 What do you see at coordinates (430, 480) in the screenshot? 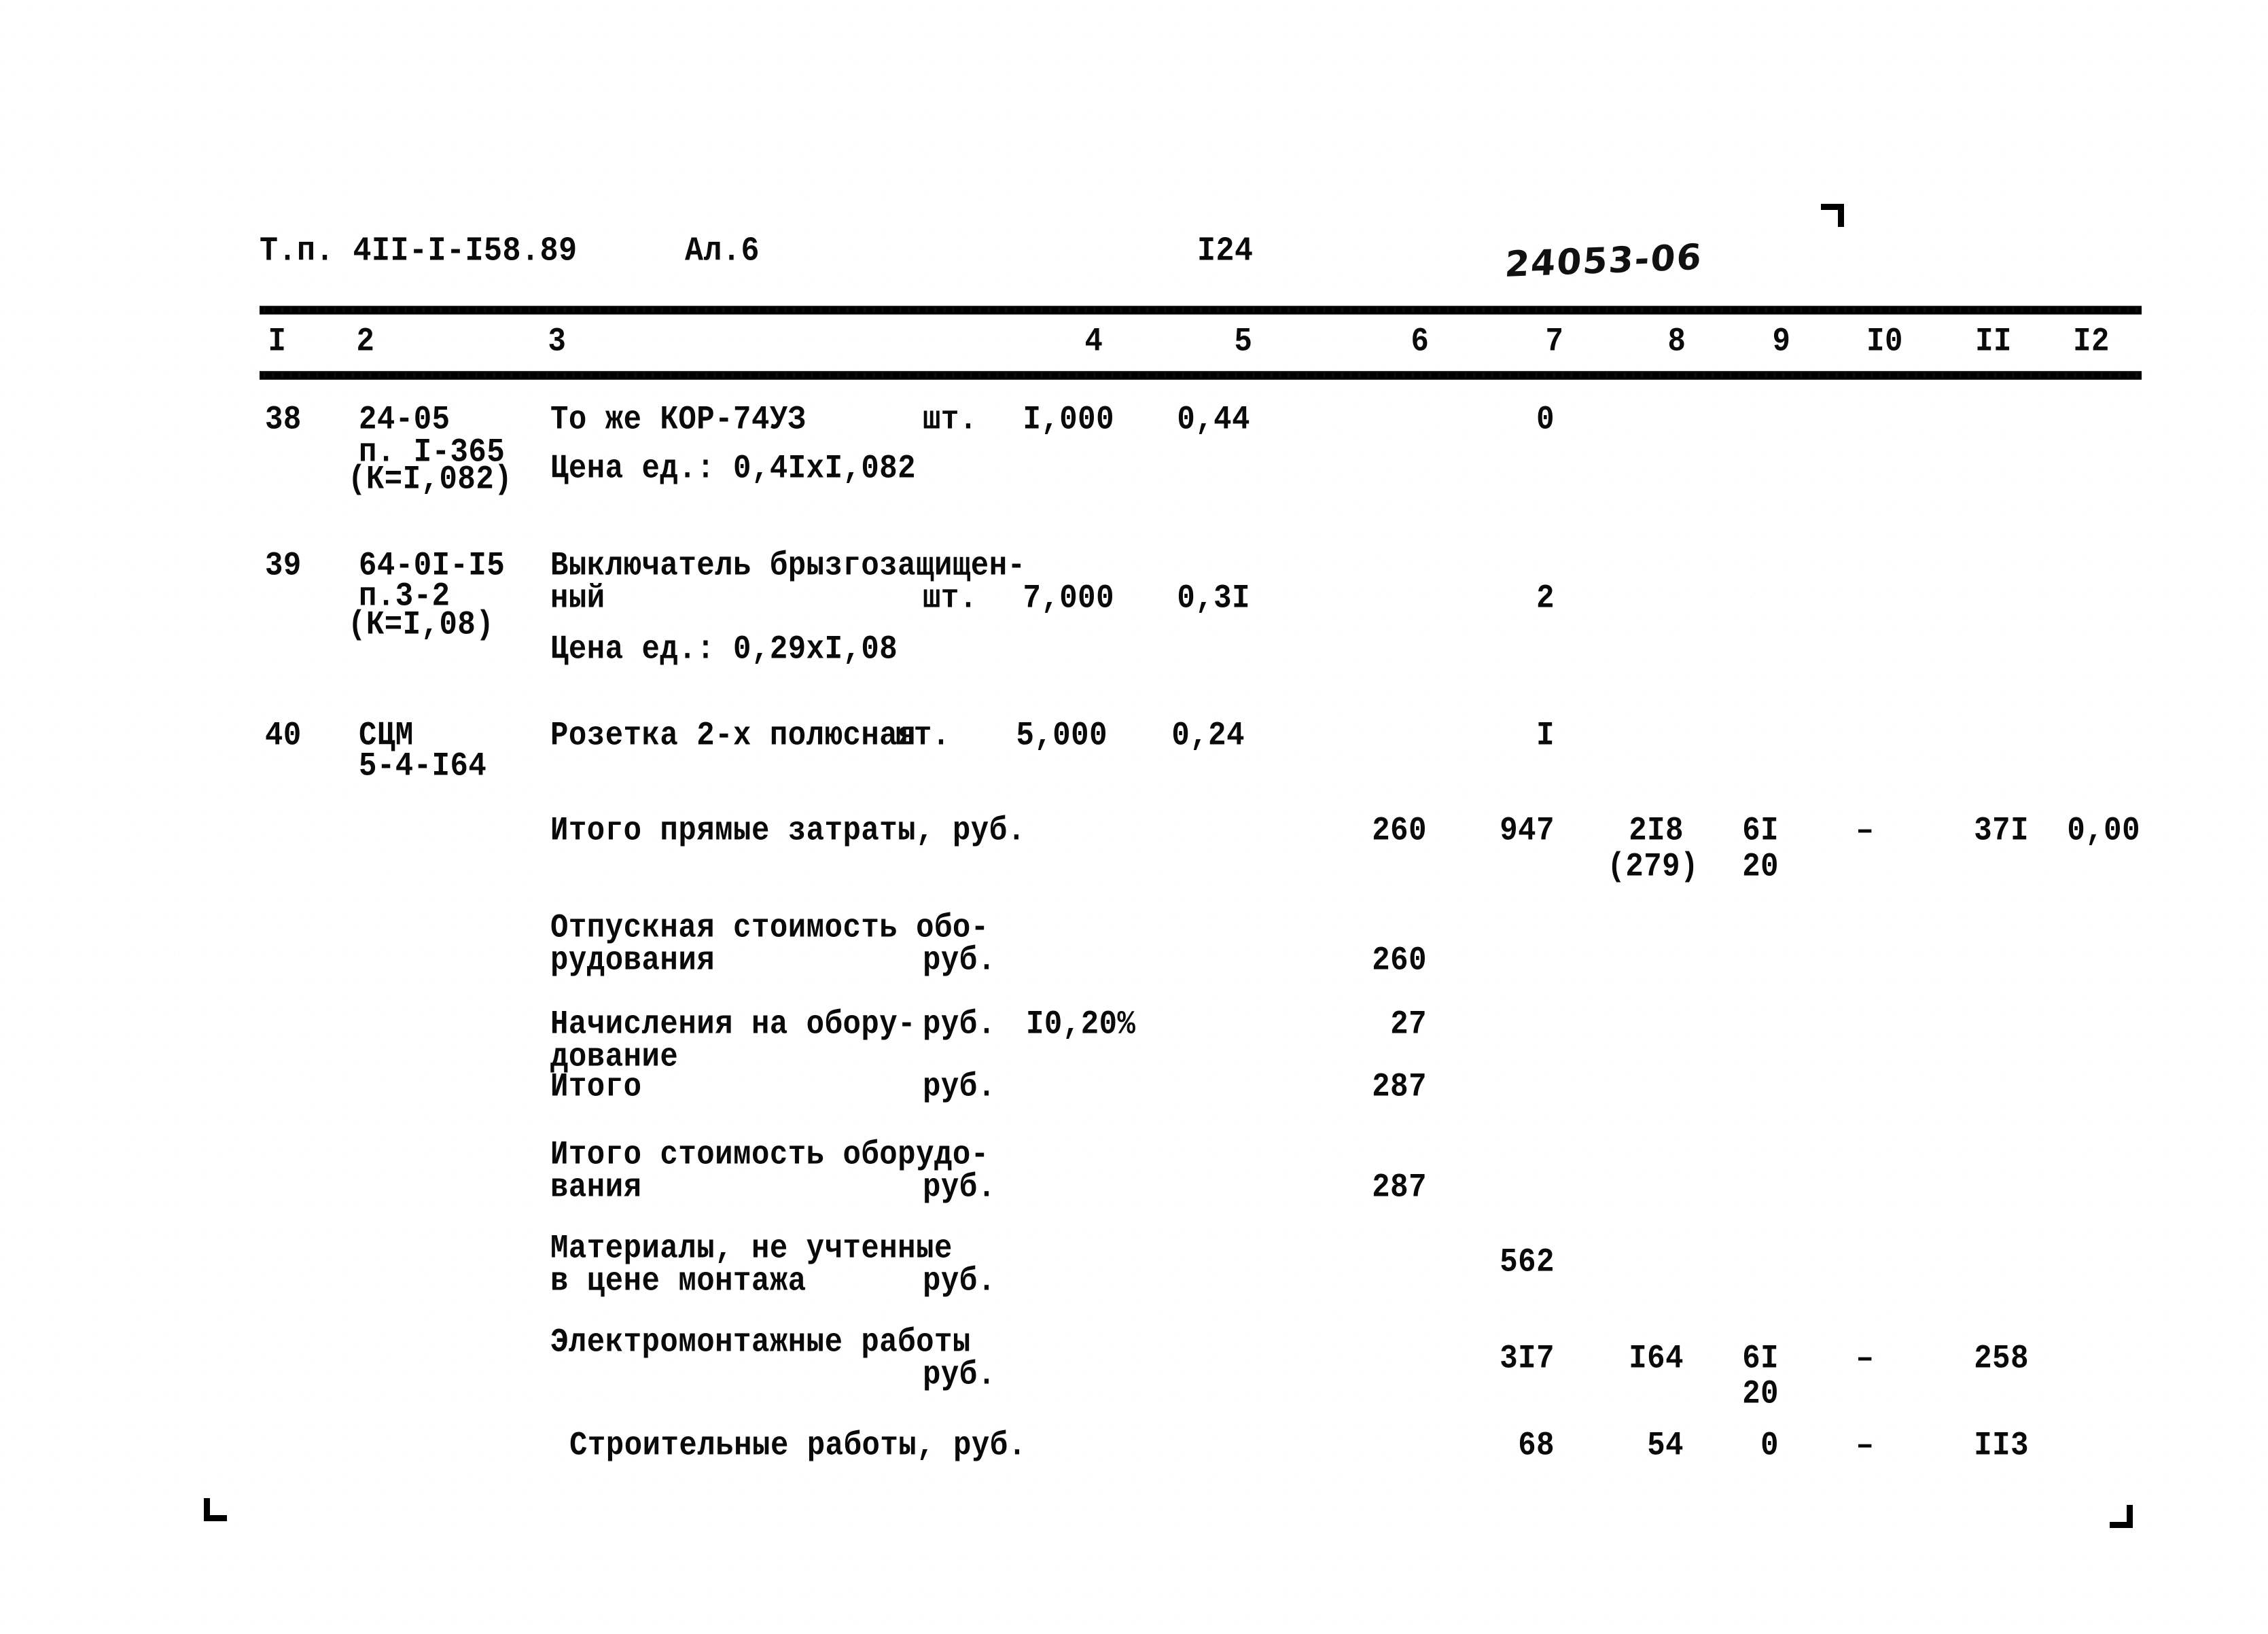
I see `row-code-line-3: (К=I,082)` at bounding box center [430, 480].